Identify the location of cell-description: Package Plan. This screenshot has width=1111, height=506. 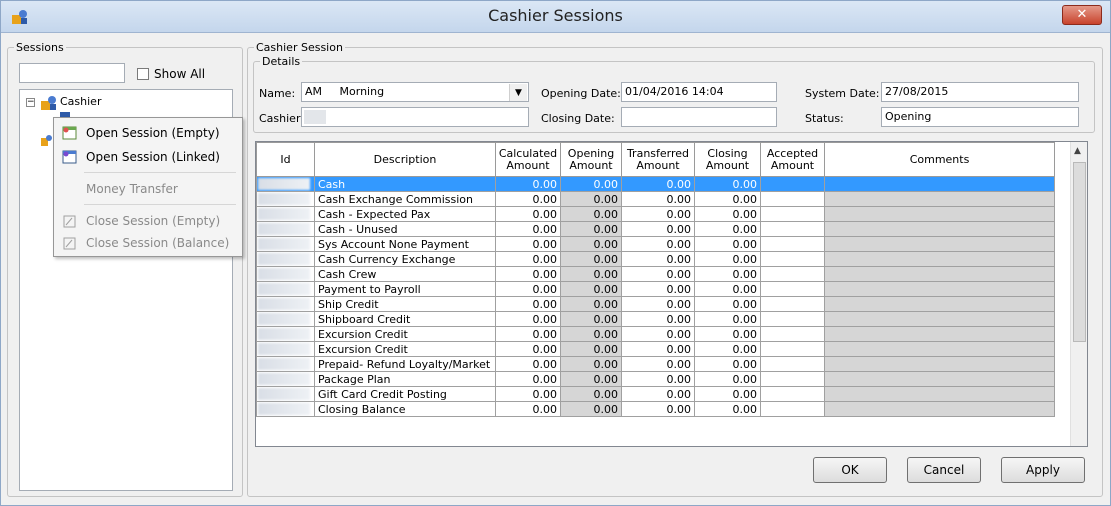
(405, 379).